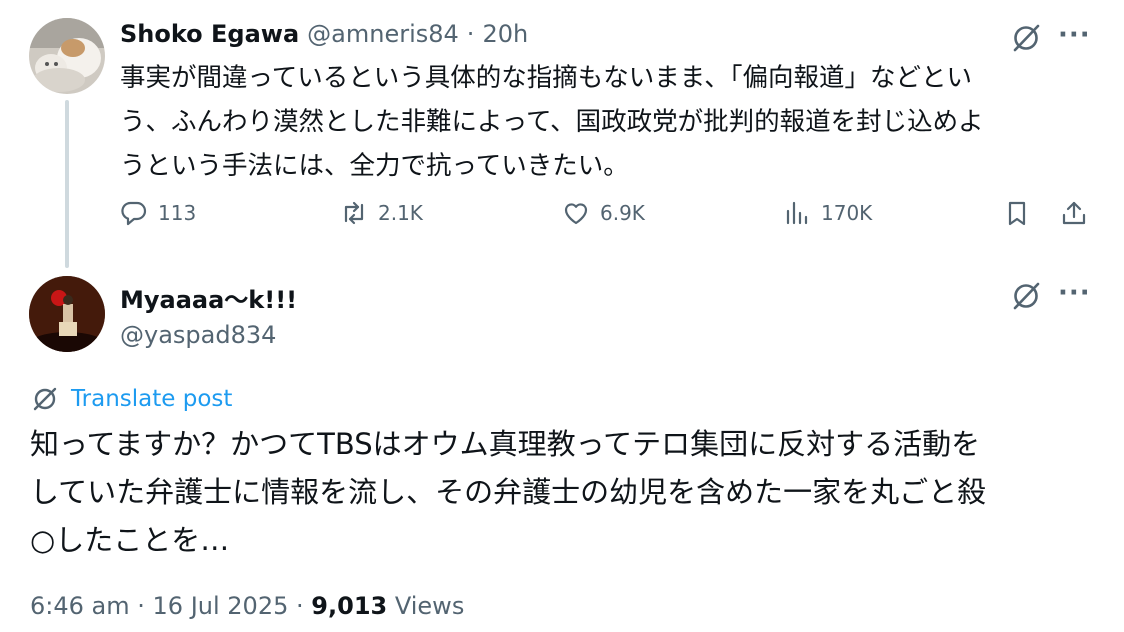  What do you see at coordinates (383, 34) in the screenshot?
I see `author-handle: @amneris84` at bounding box center [383, 34].